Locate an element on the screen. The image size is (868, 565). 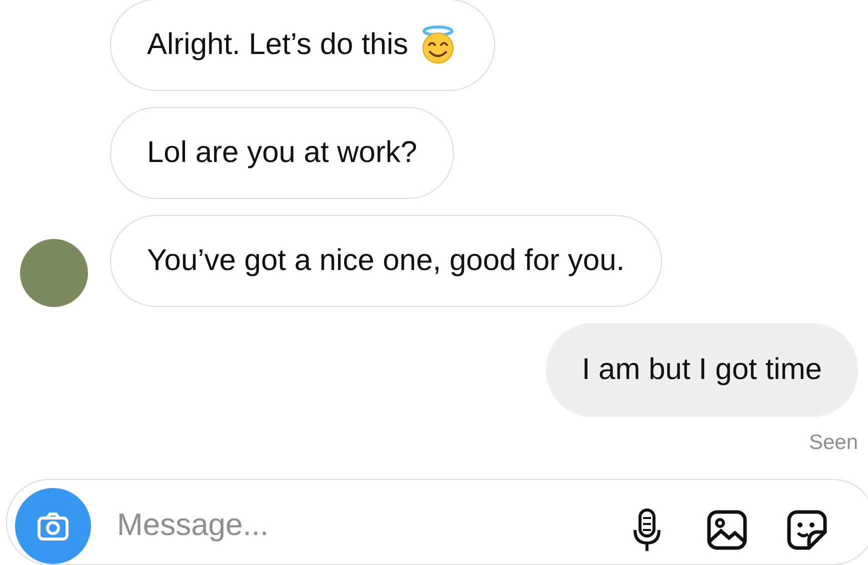
message-bubble: Alright. Let’s do this is located at coordinates (303, 45).